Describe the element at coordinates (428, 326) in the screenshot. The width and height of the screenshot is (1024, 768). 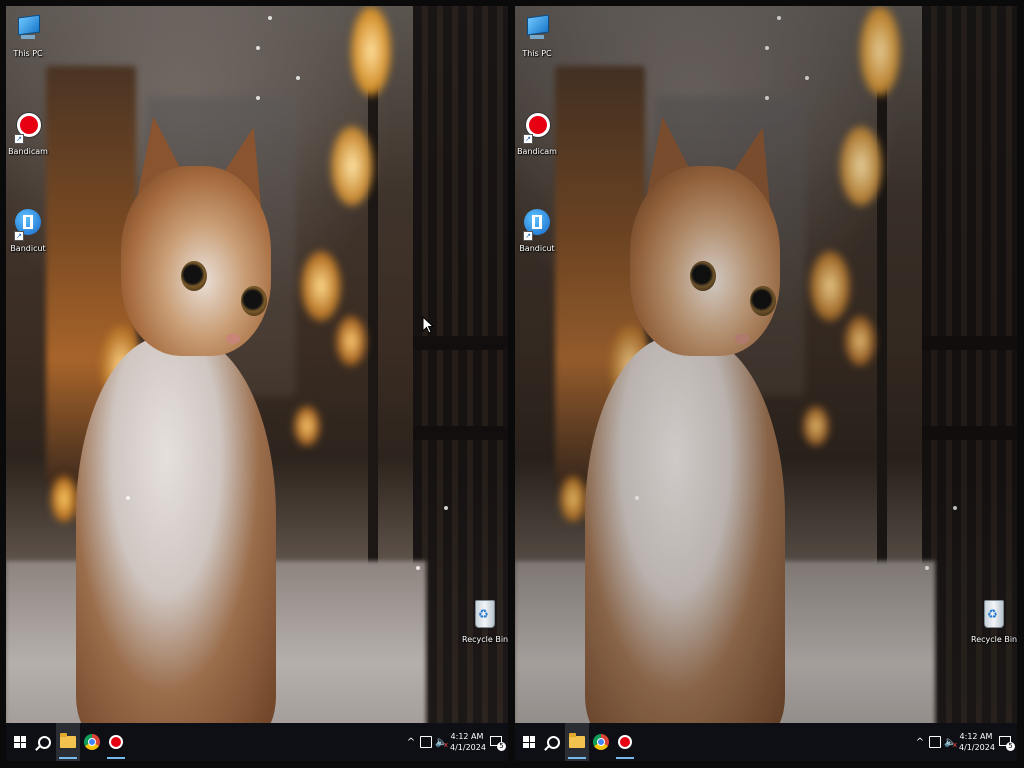
I see `mouse-cursor-icon` at that location.